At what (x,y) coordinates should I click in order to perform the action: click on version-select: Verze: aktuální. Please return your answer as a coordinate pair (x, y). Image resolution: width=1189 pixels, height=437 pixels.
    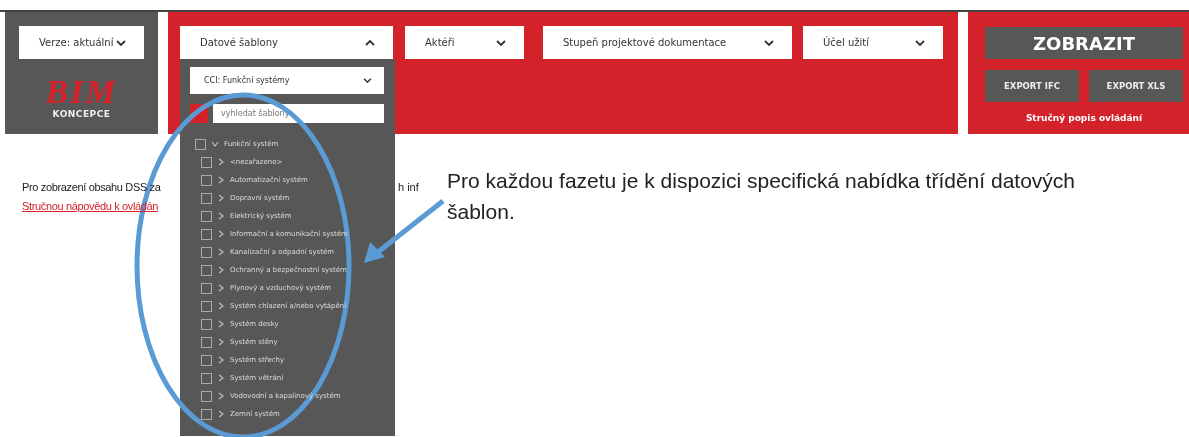
    Looking at the image, I should click on (81, 42).